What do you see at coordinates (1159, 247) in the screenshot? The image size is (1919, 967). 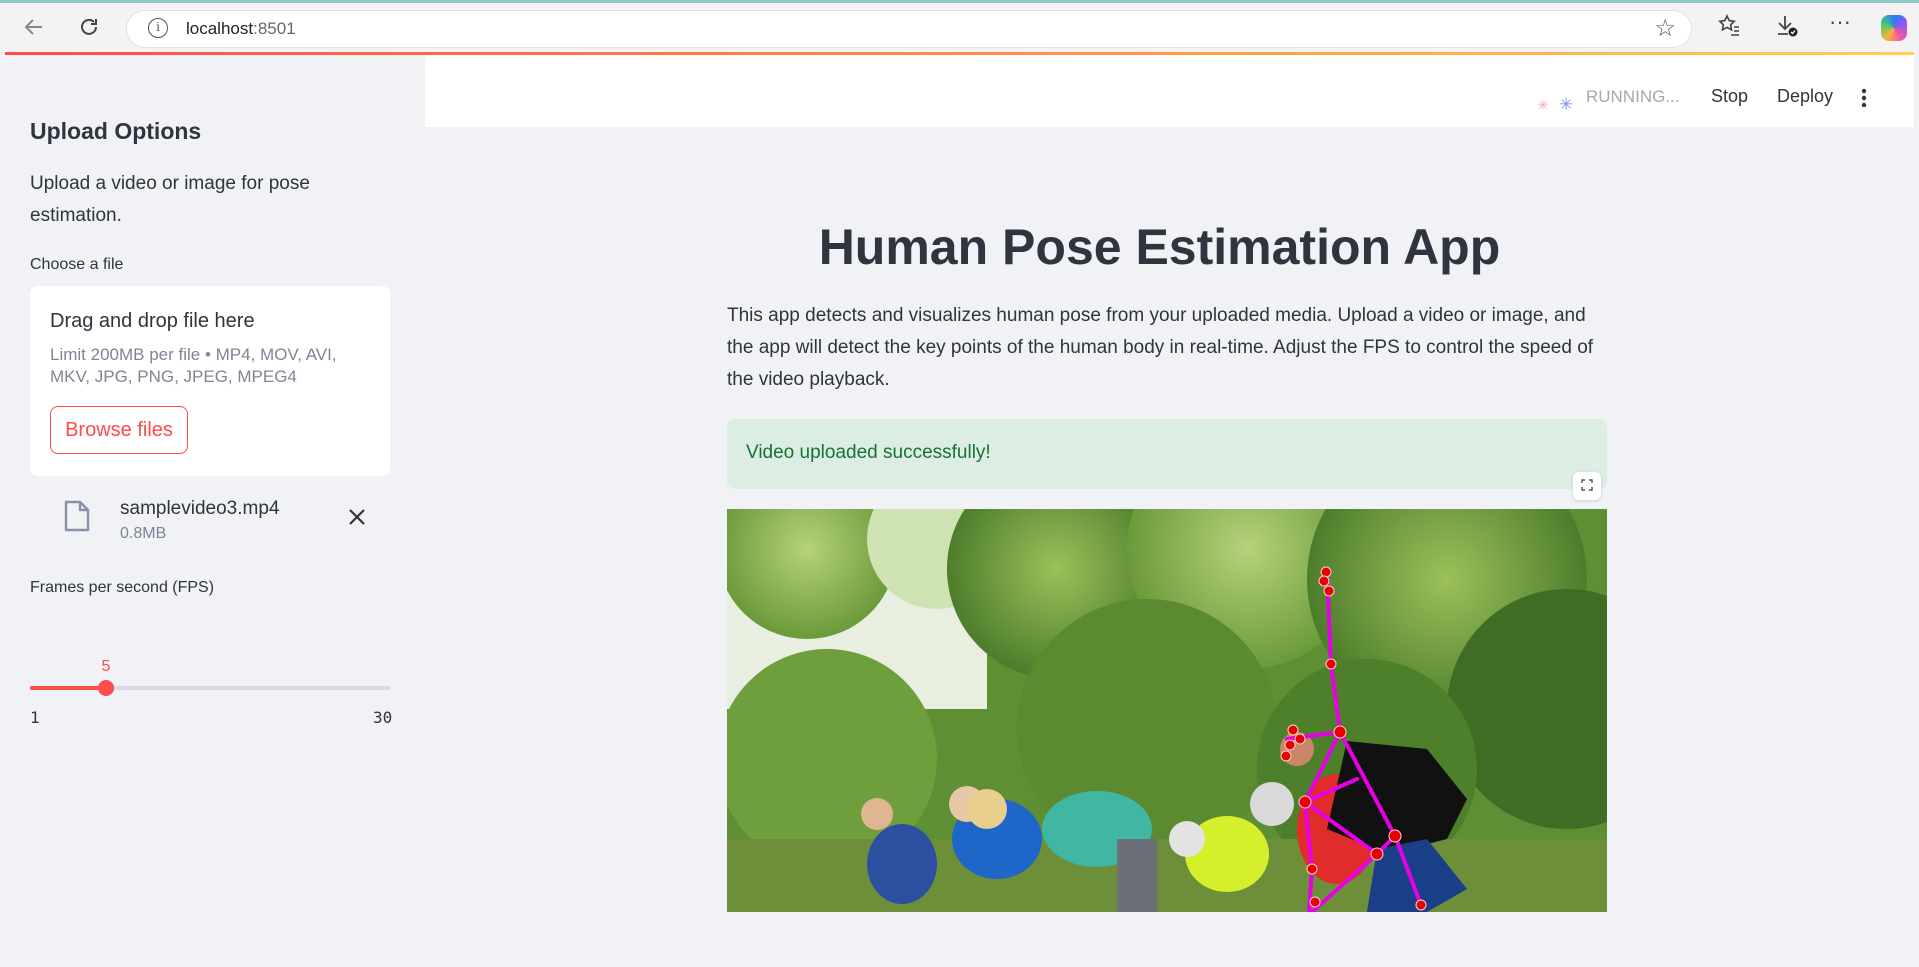 I see `page-title: Human Pose Estimation App` at bounding box center [1159, 247].